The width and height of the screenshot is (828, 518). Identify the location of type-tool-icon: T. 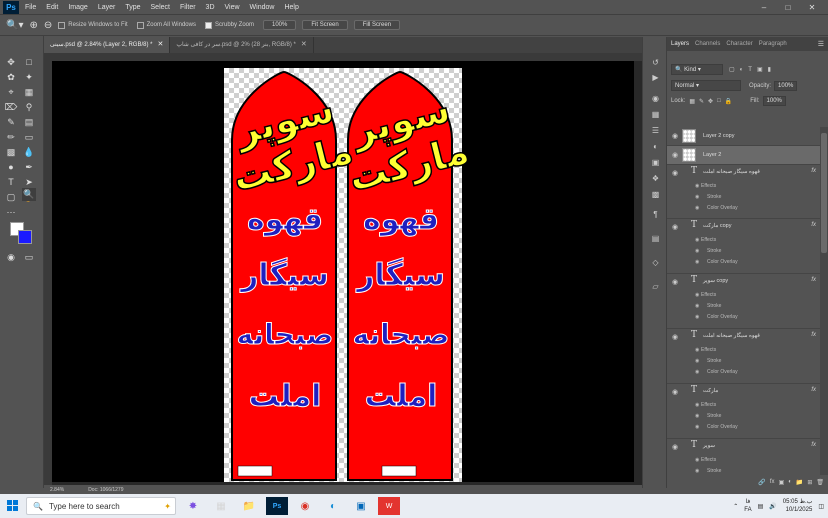
(11, 182).